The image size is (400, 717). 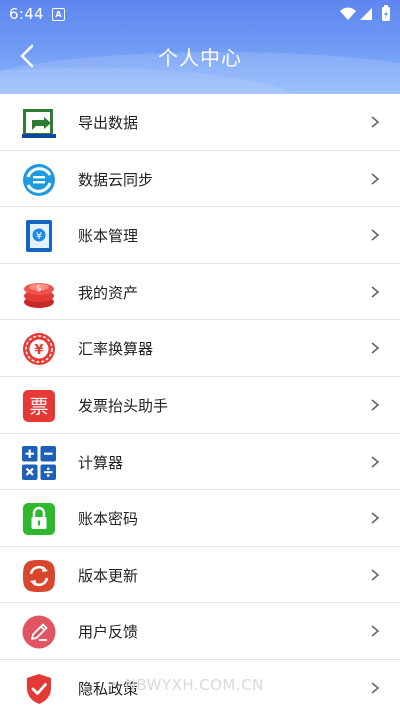 I want to click on menu-item-my-assets: $ 我的资产, so click(x=200, y=292).